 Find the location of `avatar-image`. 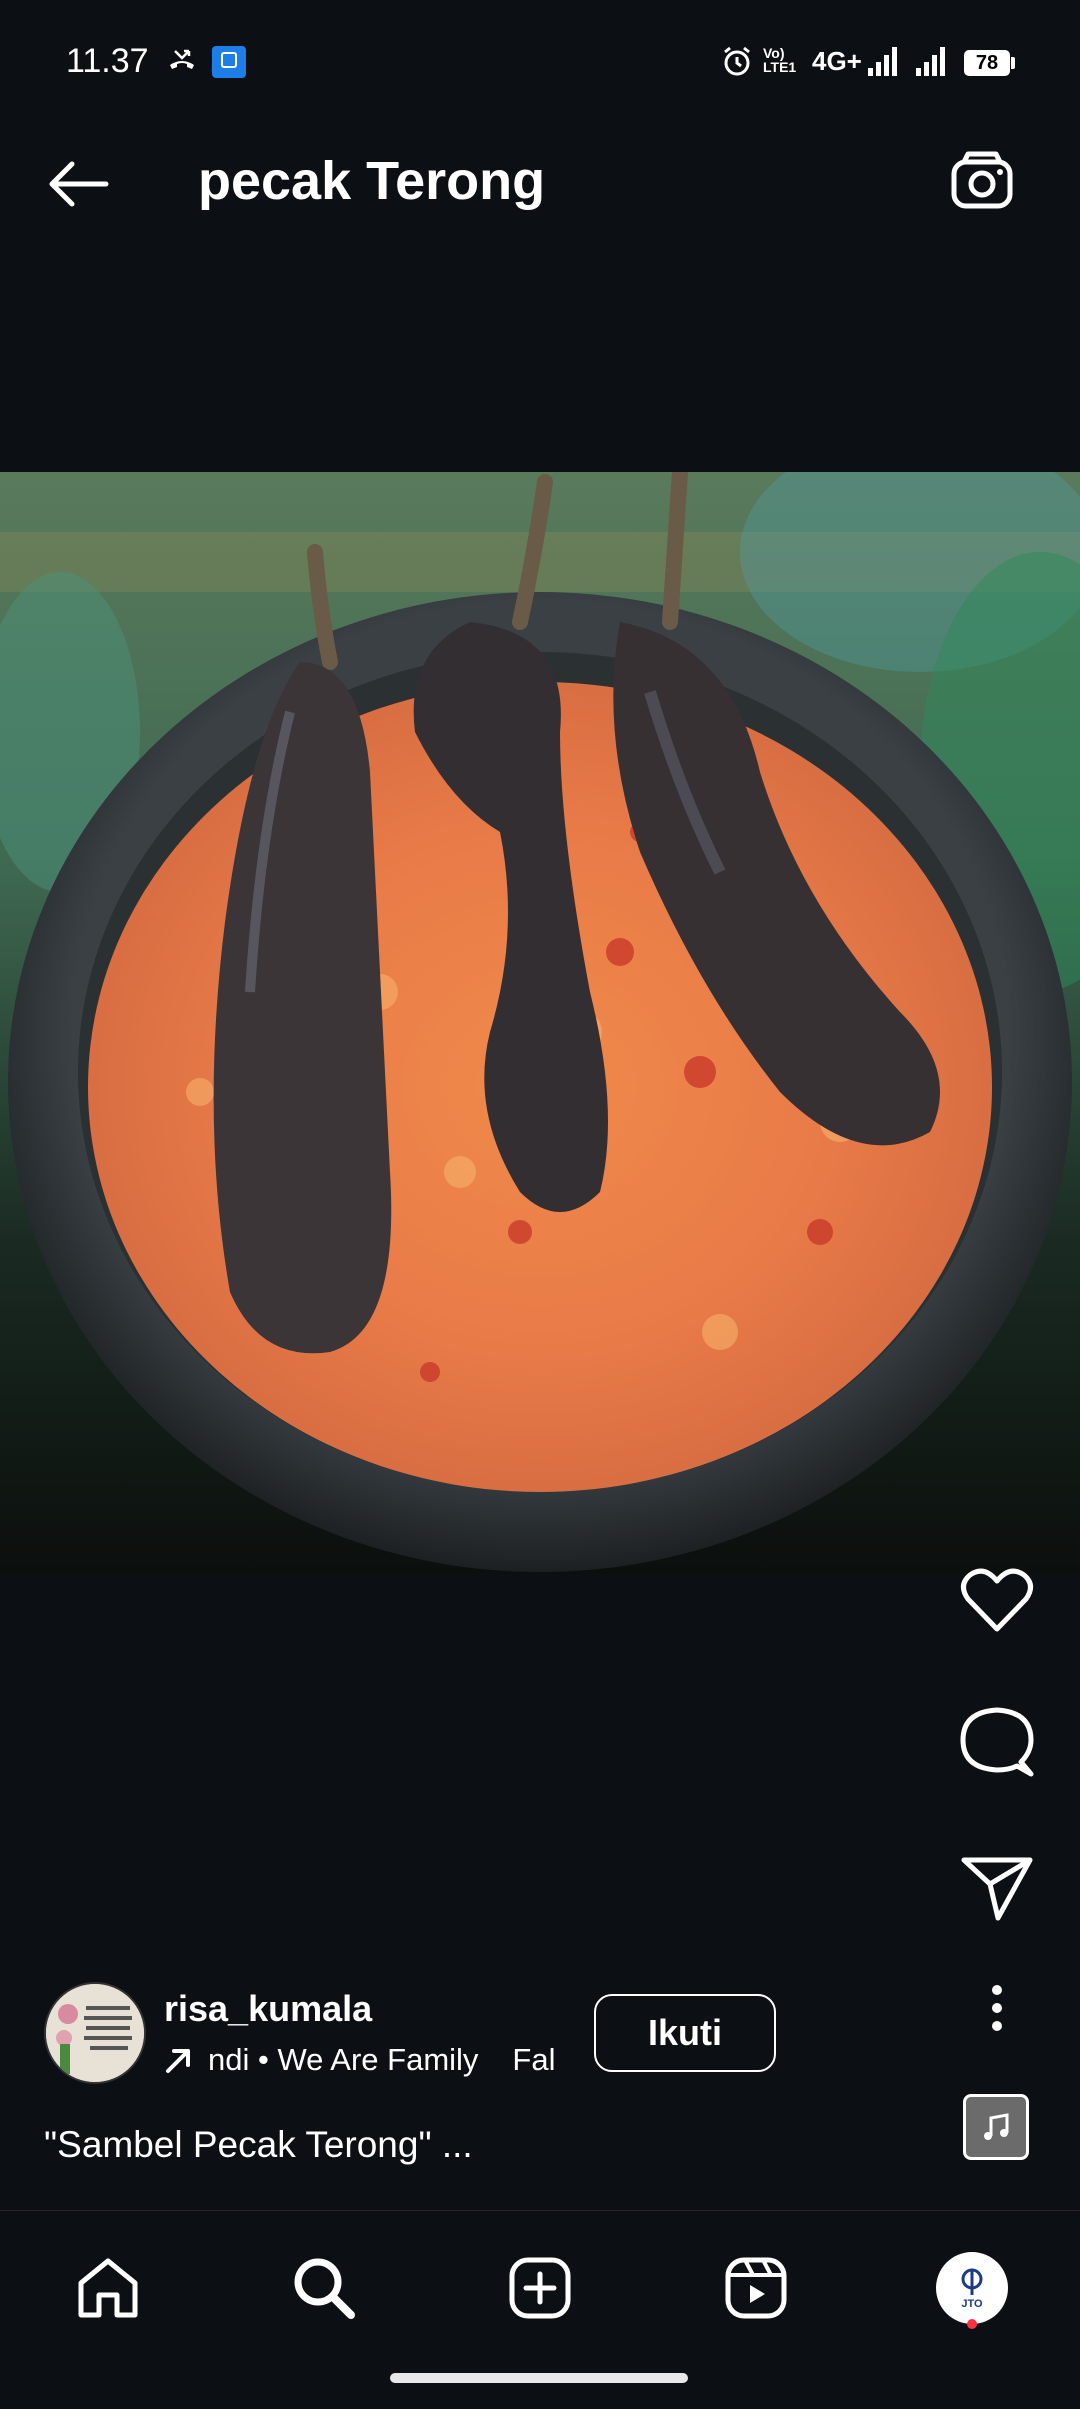

avatar-image is located at coordinates (95, 2033).